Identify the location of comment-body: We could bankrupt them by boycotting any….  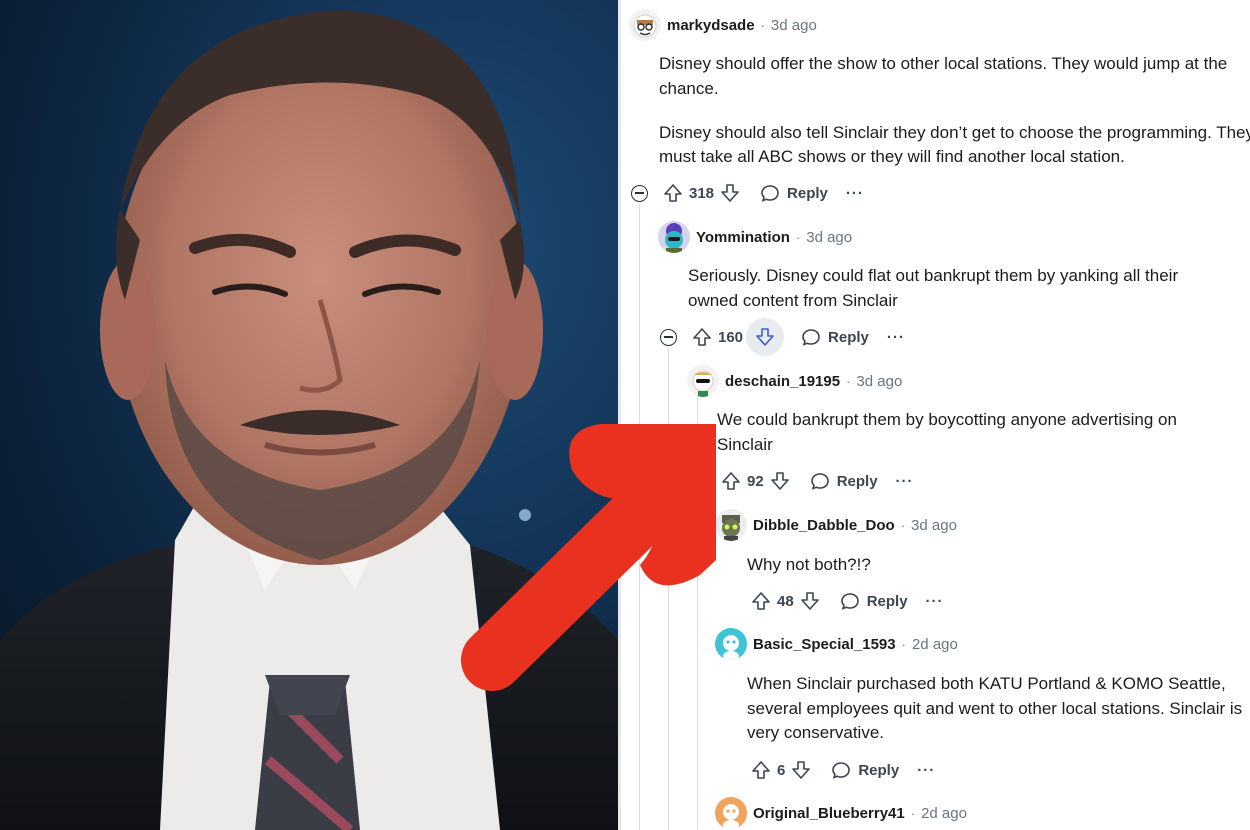
(972, 432).